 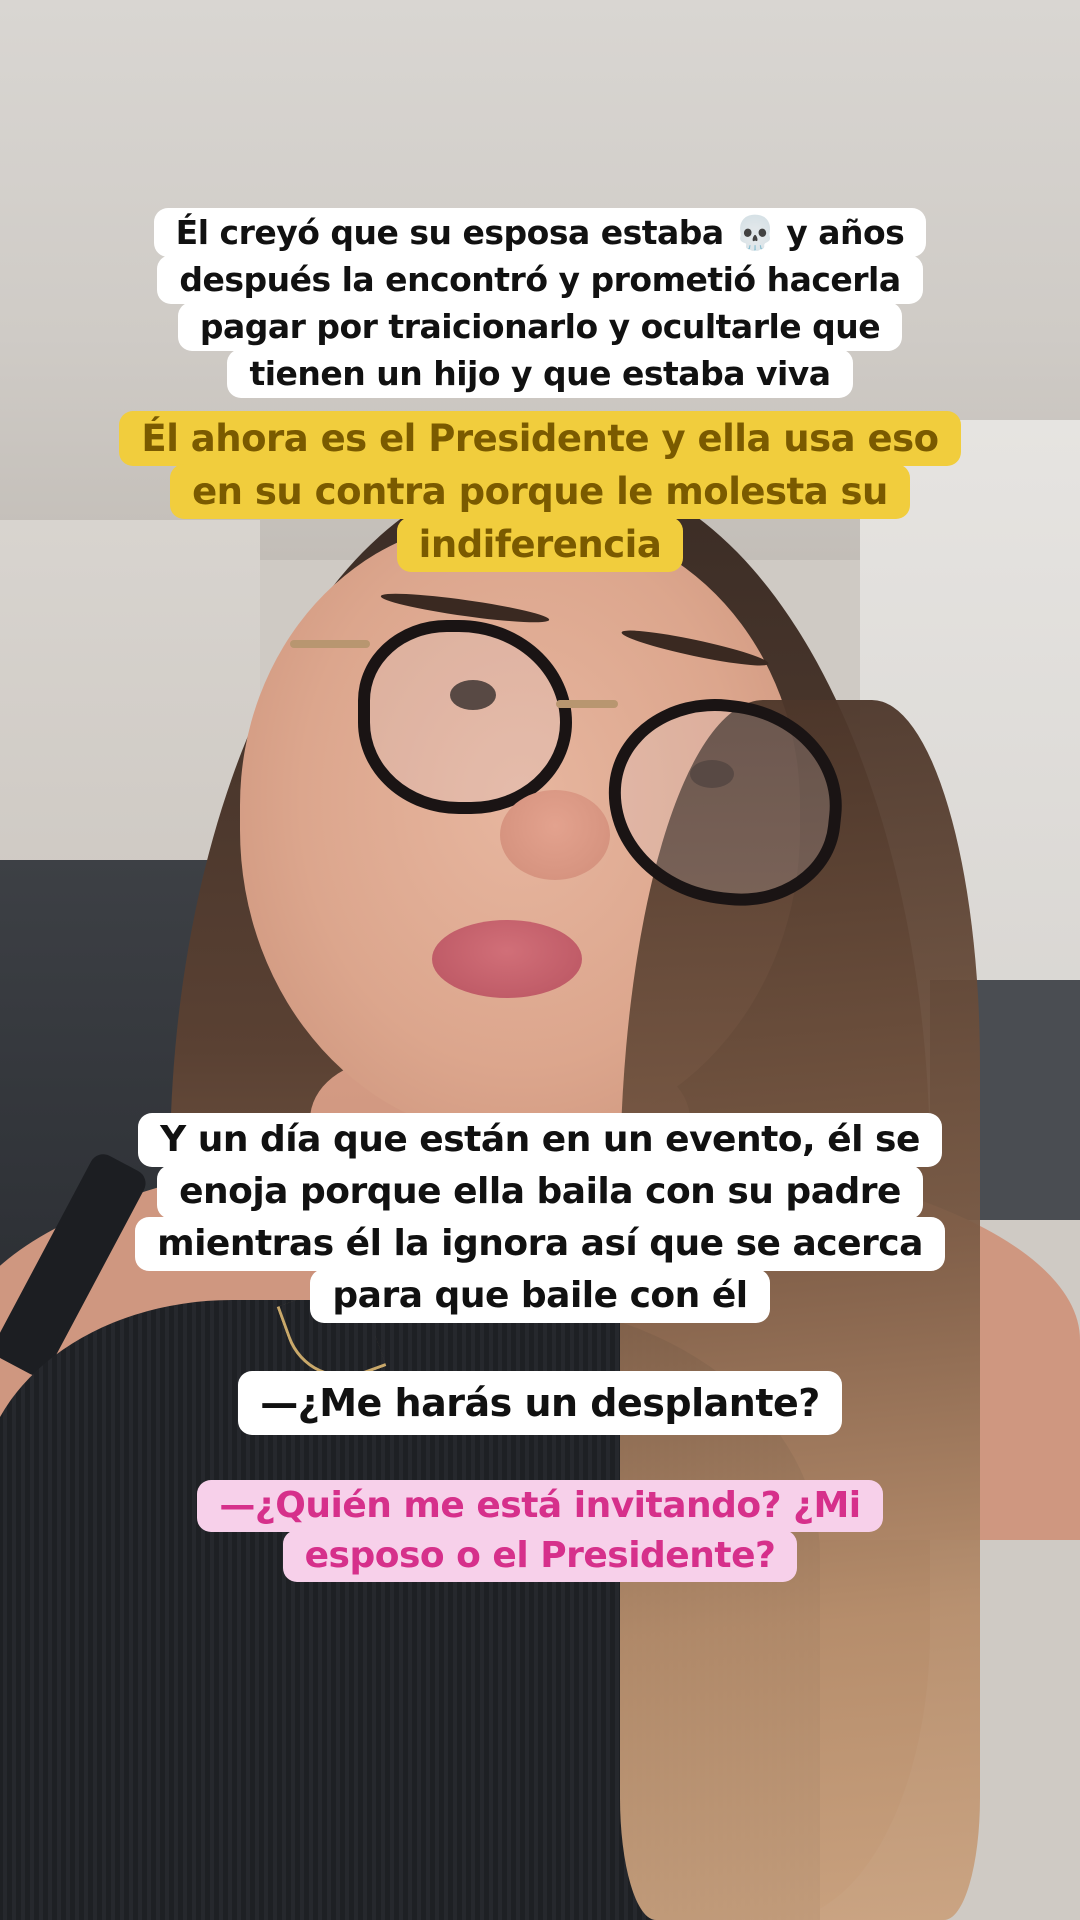 I want to click on nose, so click(x=555, y=835).